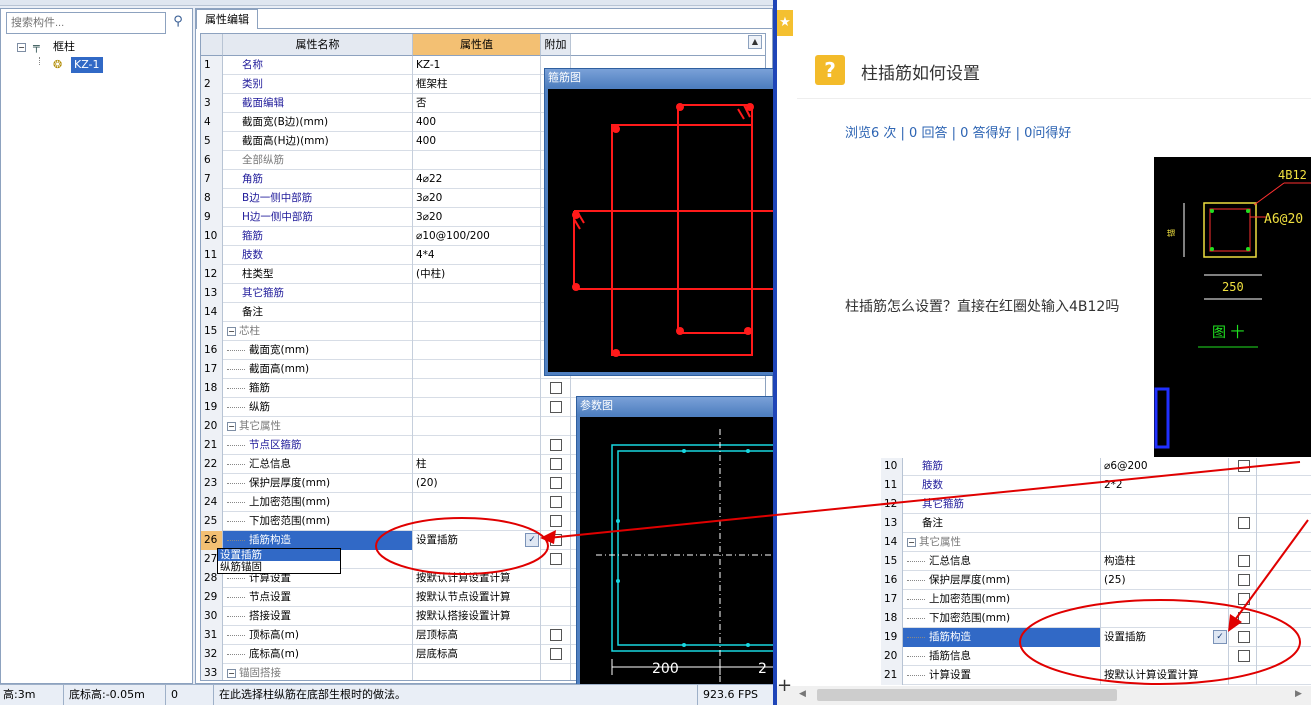  I want to click on search-icon: ⚲, so click(178, 23).